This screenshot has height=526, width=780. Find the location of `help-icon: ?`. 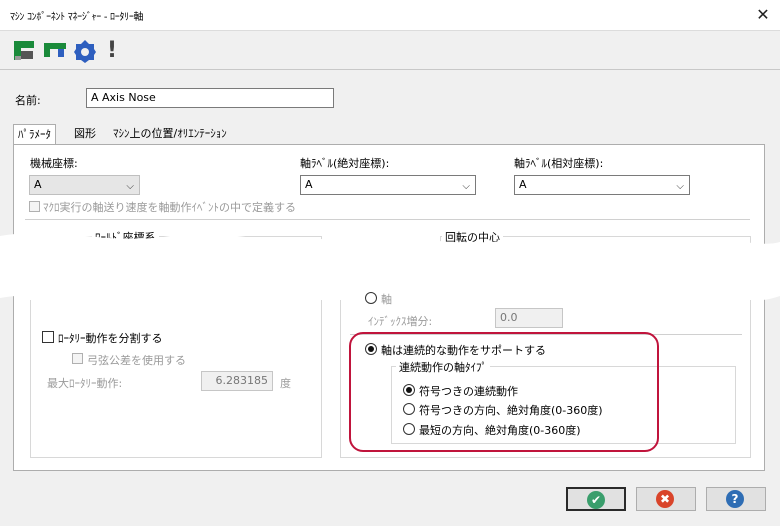

help-icon: ? is located at coordinates (735, 499).